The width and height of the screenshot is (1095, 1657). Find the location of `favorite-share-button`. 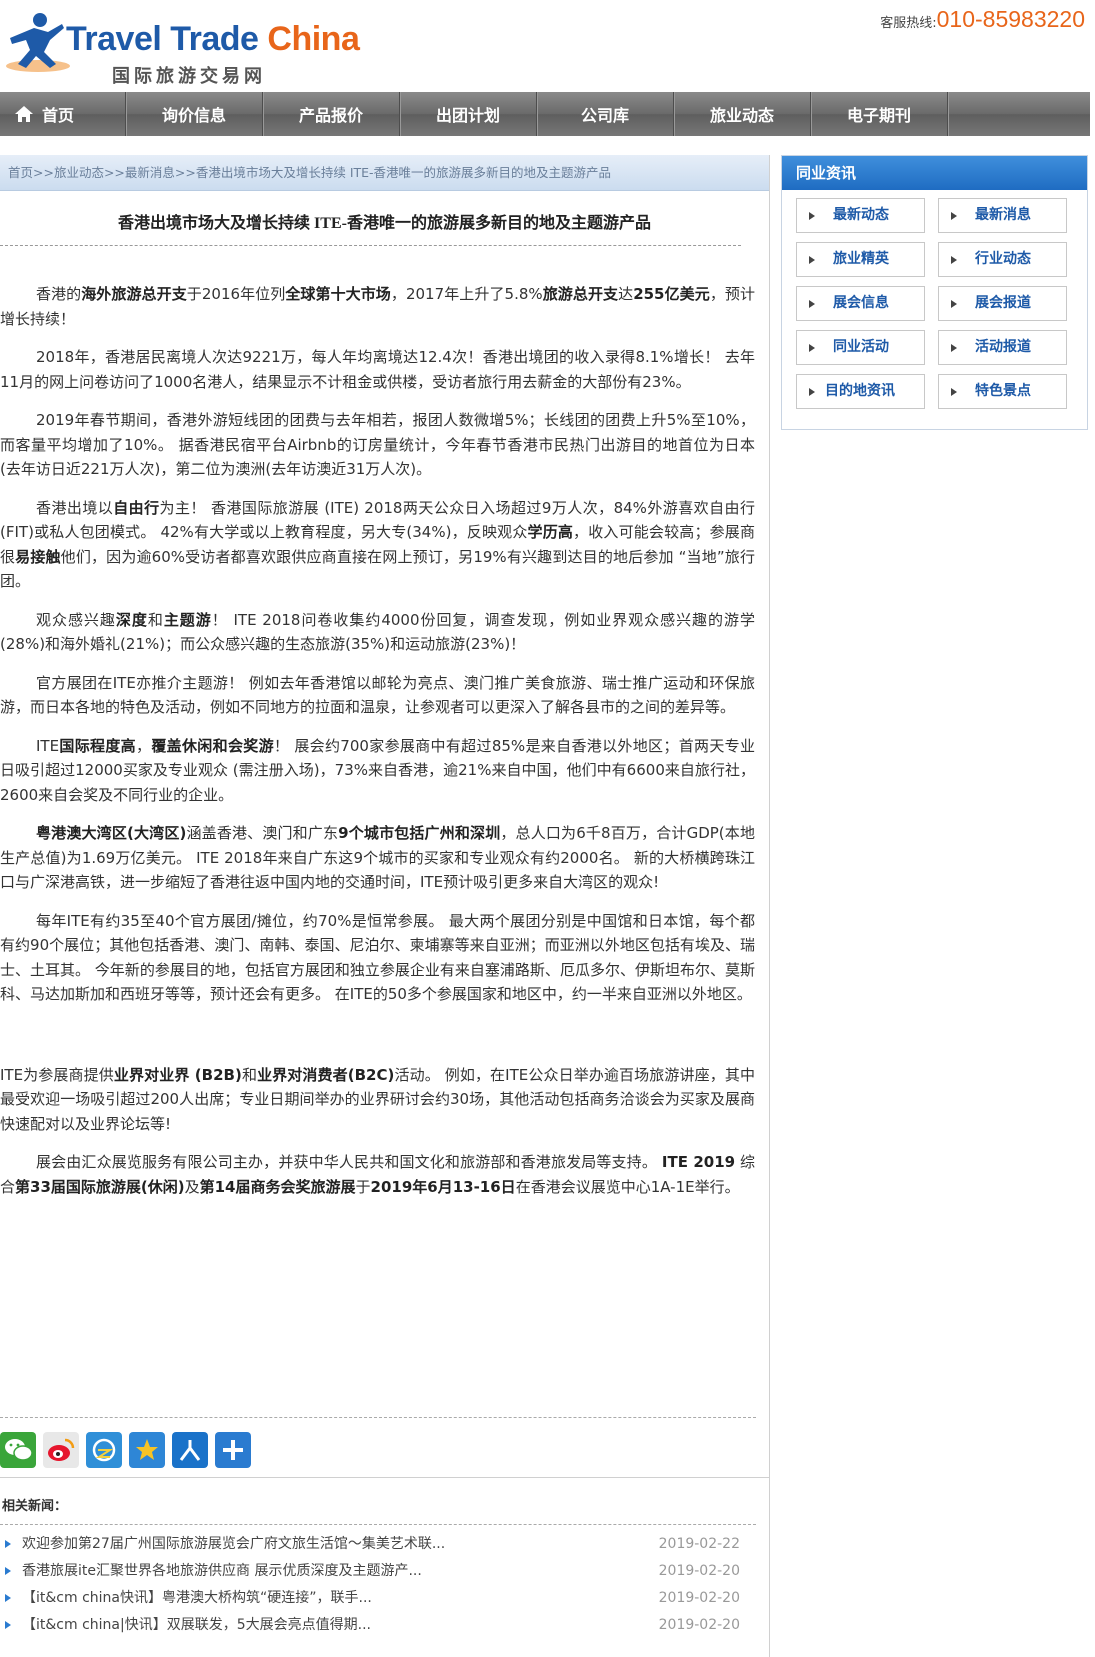

favorite-share-button is located at coordinates (147, 1450).